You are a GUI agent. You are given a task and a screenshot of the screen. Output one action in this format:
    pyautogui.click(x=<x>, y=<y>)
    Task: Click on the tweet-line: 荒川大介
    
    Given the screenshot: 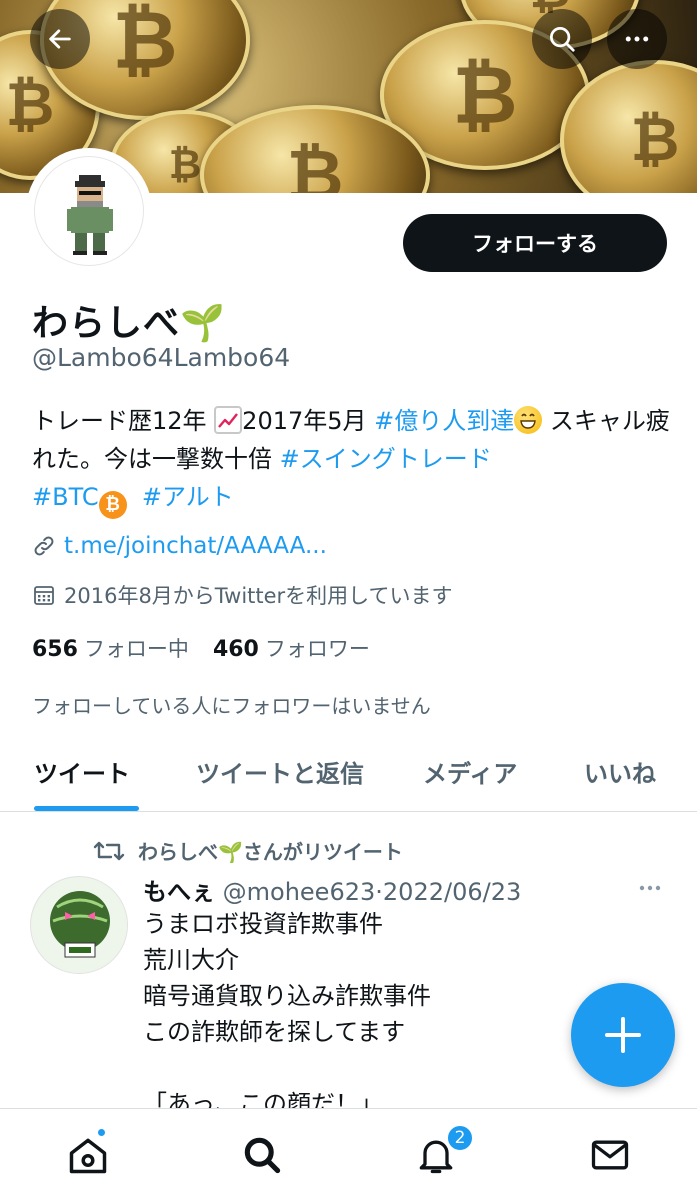 What is the action you would take?
    pyautogui.click(x=191, y=960)
    